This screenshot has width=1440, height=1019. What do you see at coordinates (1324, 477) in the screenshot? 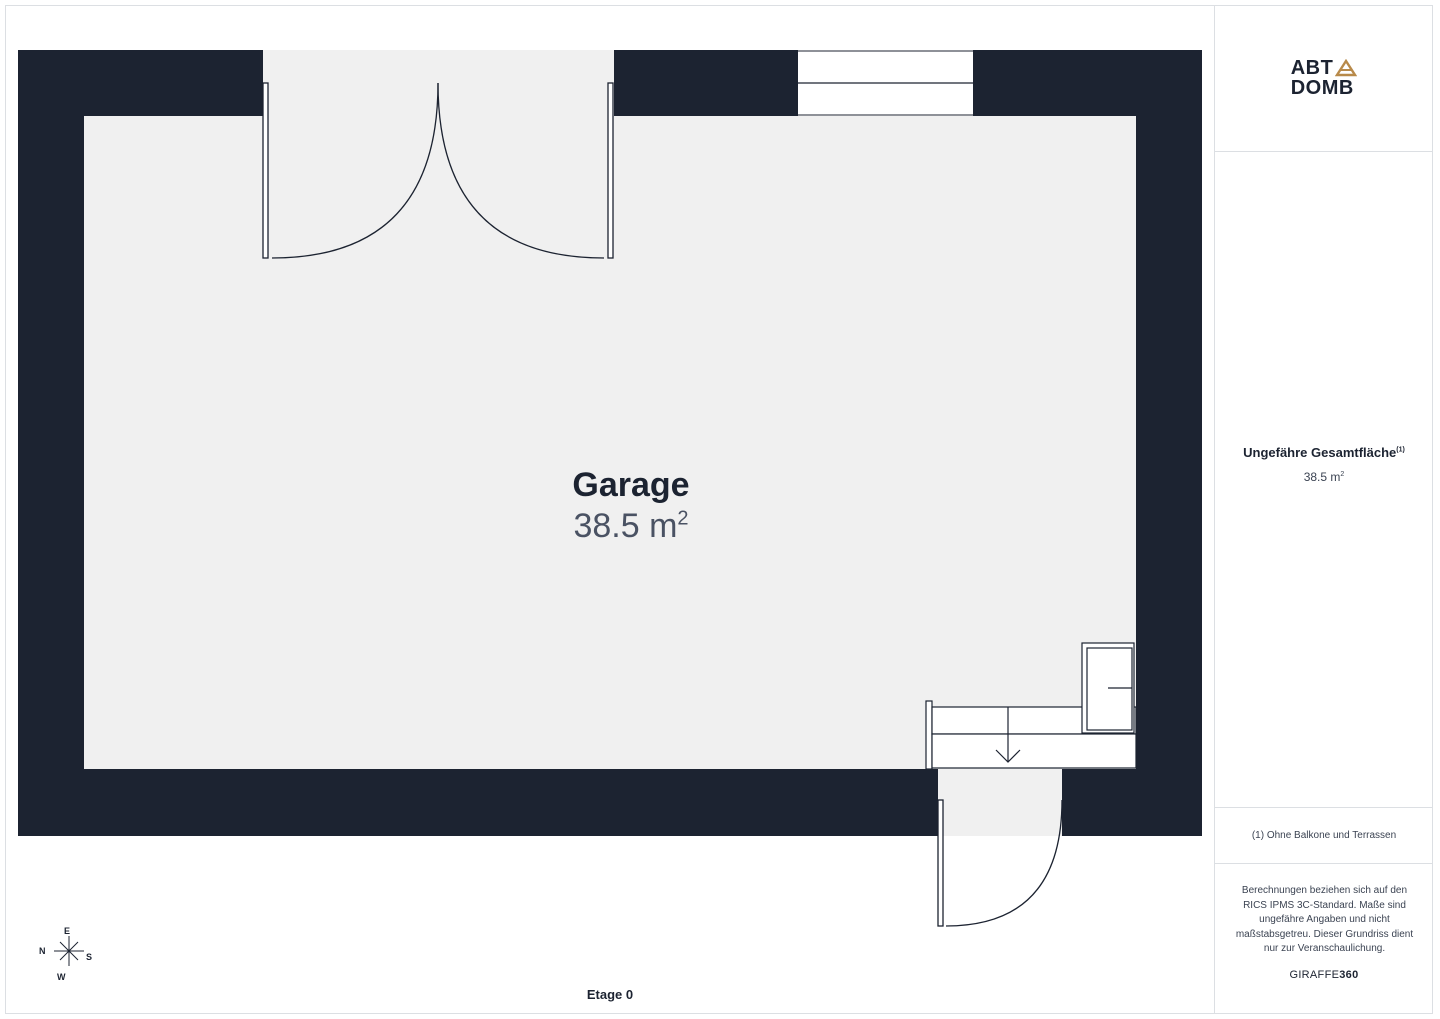
I see `total-area-value: 38.5 m2` at bounding box center [1324, 477].